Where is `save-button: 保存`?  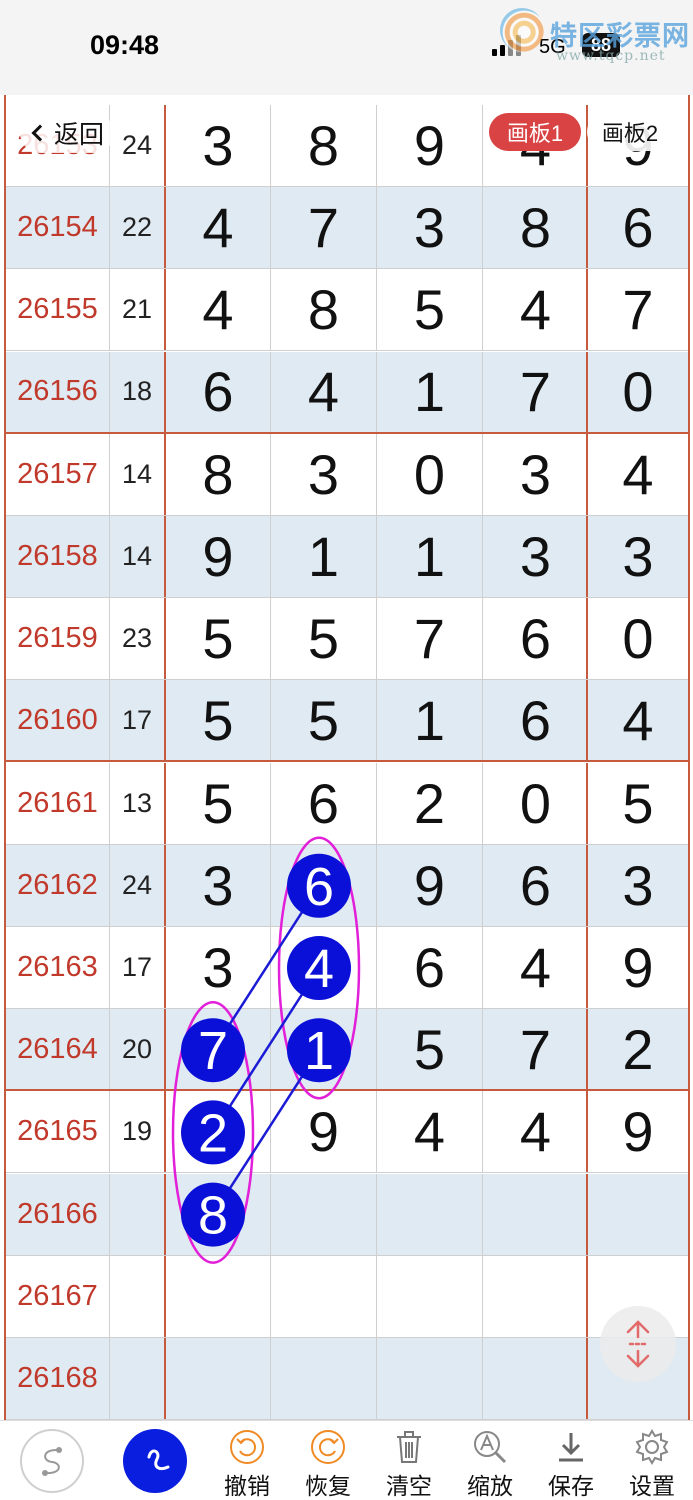
save-button: 保存 is located at coordinates (571, 1460).